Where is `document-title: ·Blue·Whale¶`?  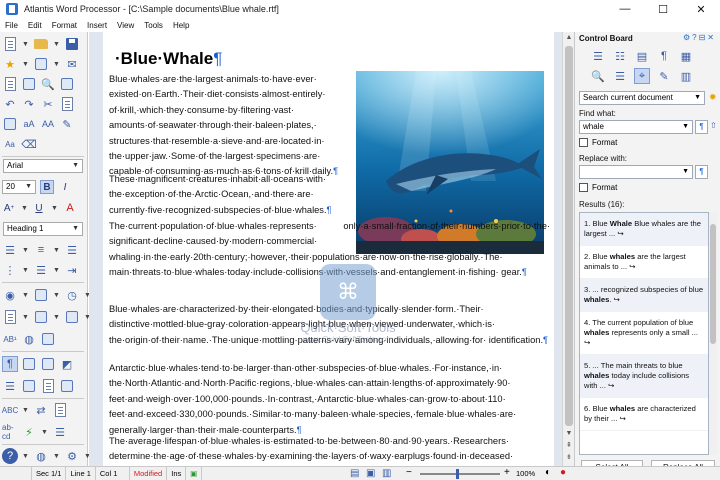
document-title: ·Blue·Whale¶ is located at coordinates (168, 59).